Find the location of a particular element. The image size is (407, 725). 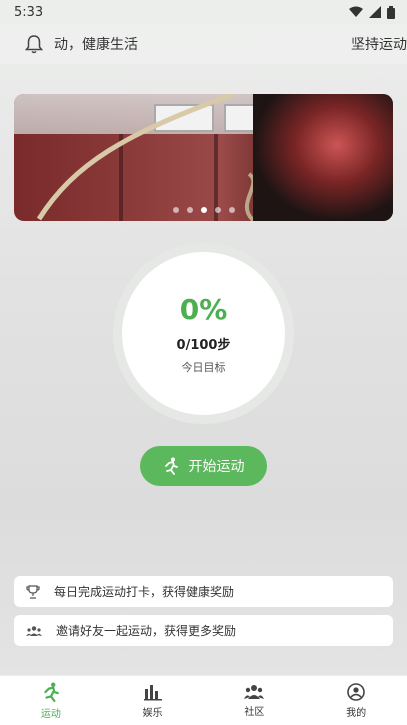

signal-icon is located at coordinates (375, 12).